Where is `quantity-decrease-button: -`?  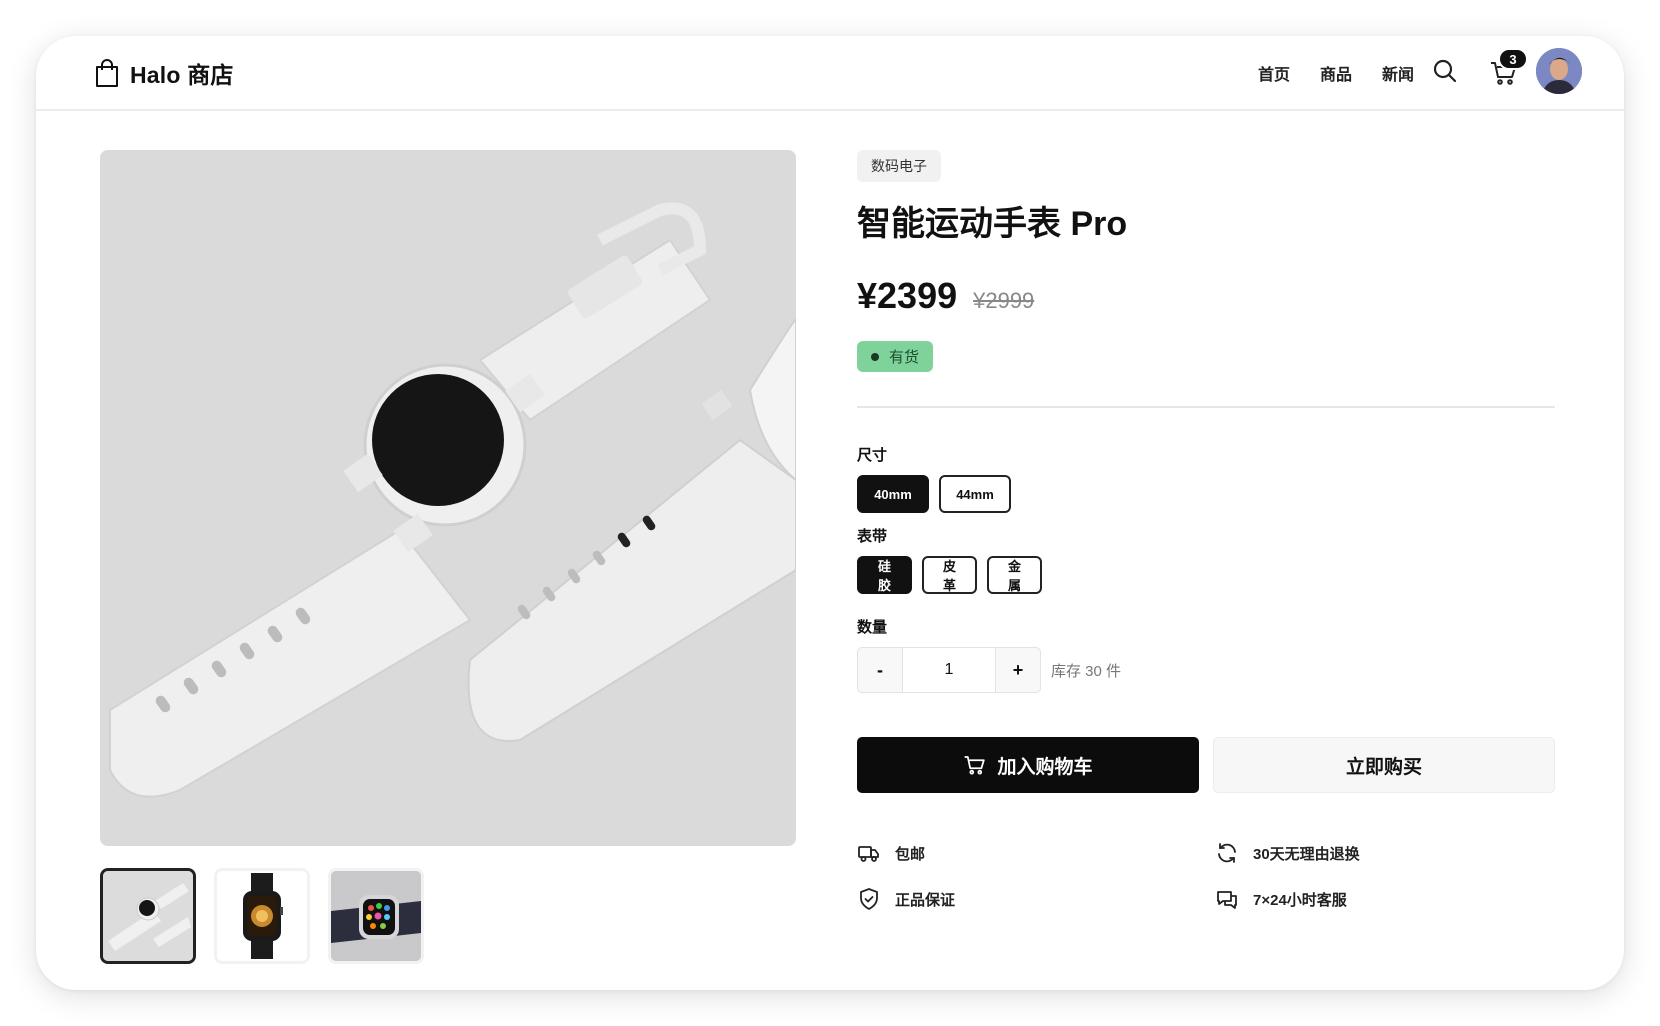 quantity-decrease-button: - is located at coordinates (880, 670).